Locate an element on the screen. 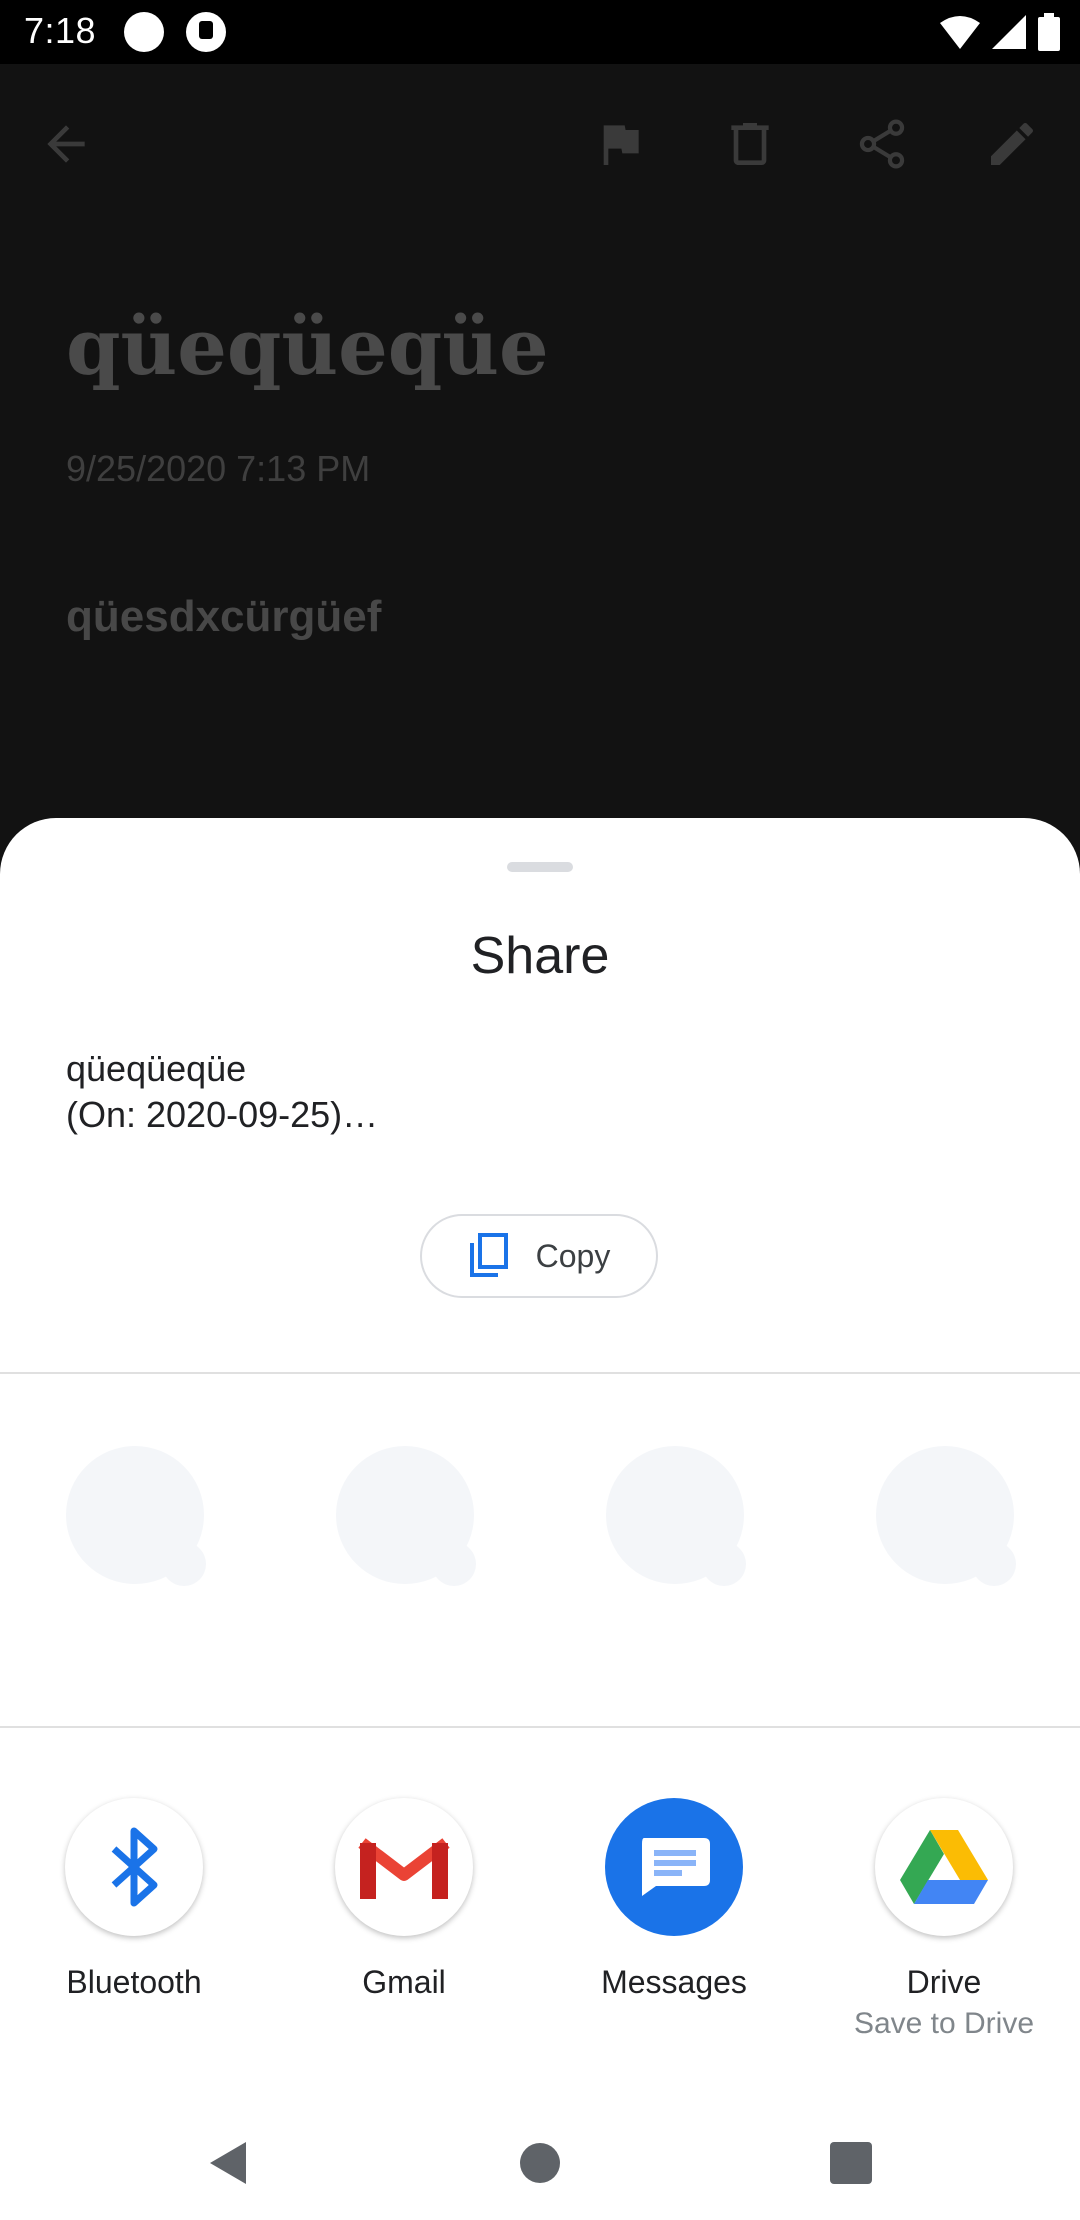  wifi-icon is located at coordinates (960, 32).